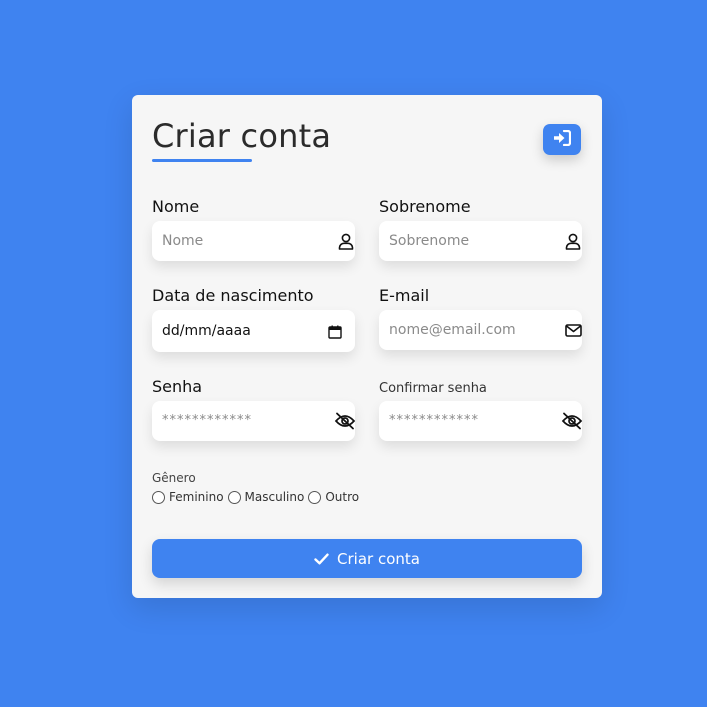 Image resolution: width=707 pixels, height=707 pixels. Describe the element at coordinates (174, 478) in the screenshot. I see `gender-label: Gênero` at that location.